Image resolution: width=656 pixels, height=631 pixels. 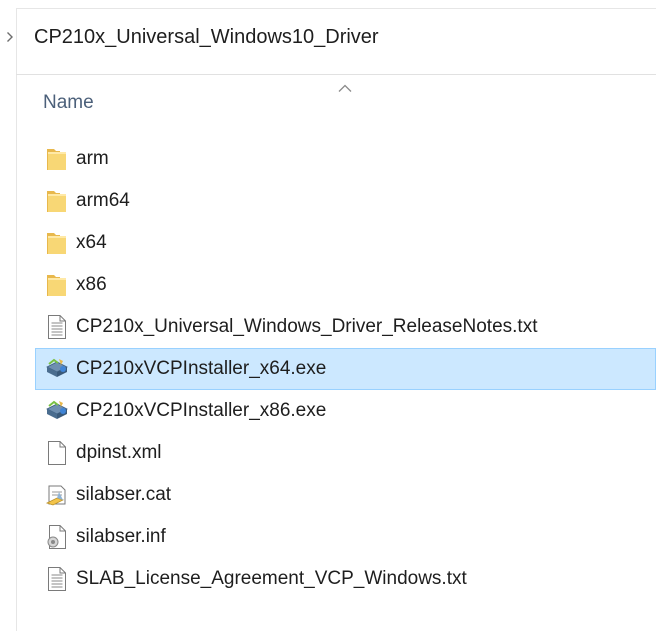 I want to click on chevron-right-icon, so click(x=18, y=37).